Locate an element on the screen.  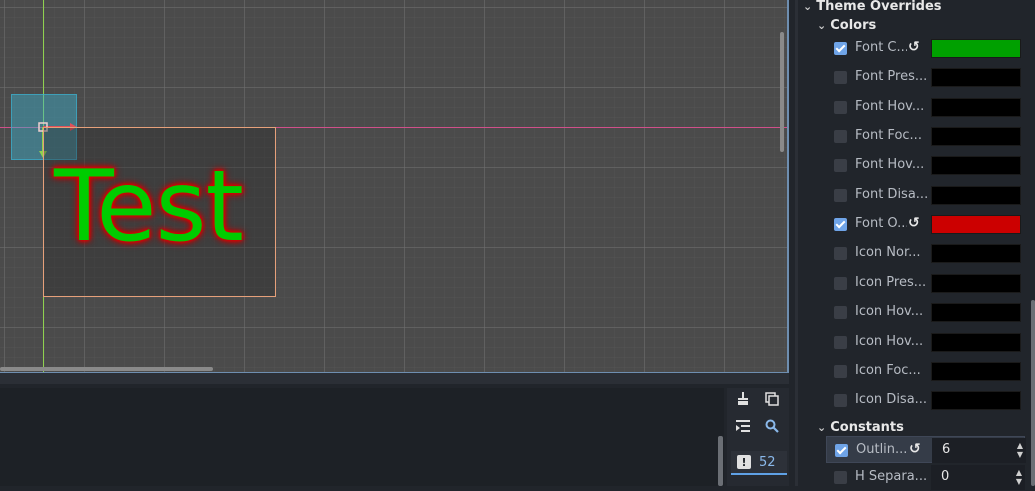
search-icon is located at coordinates (772, 426).